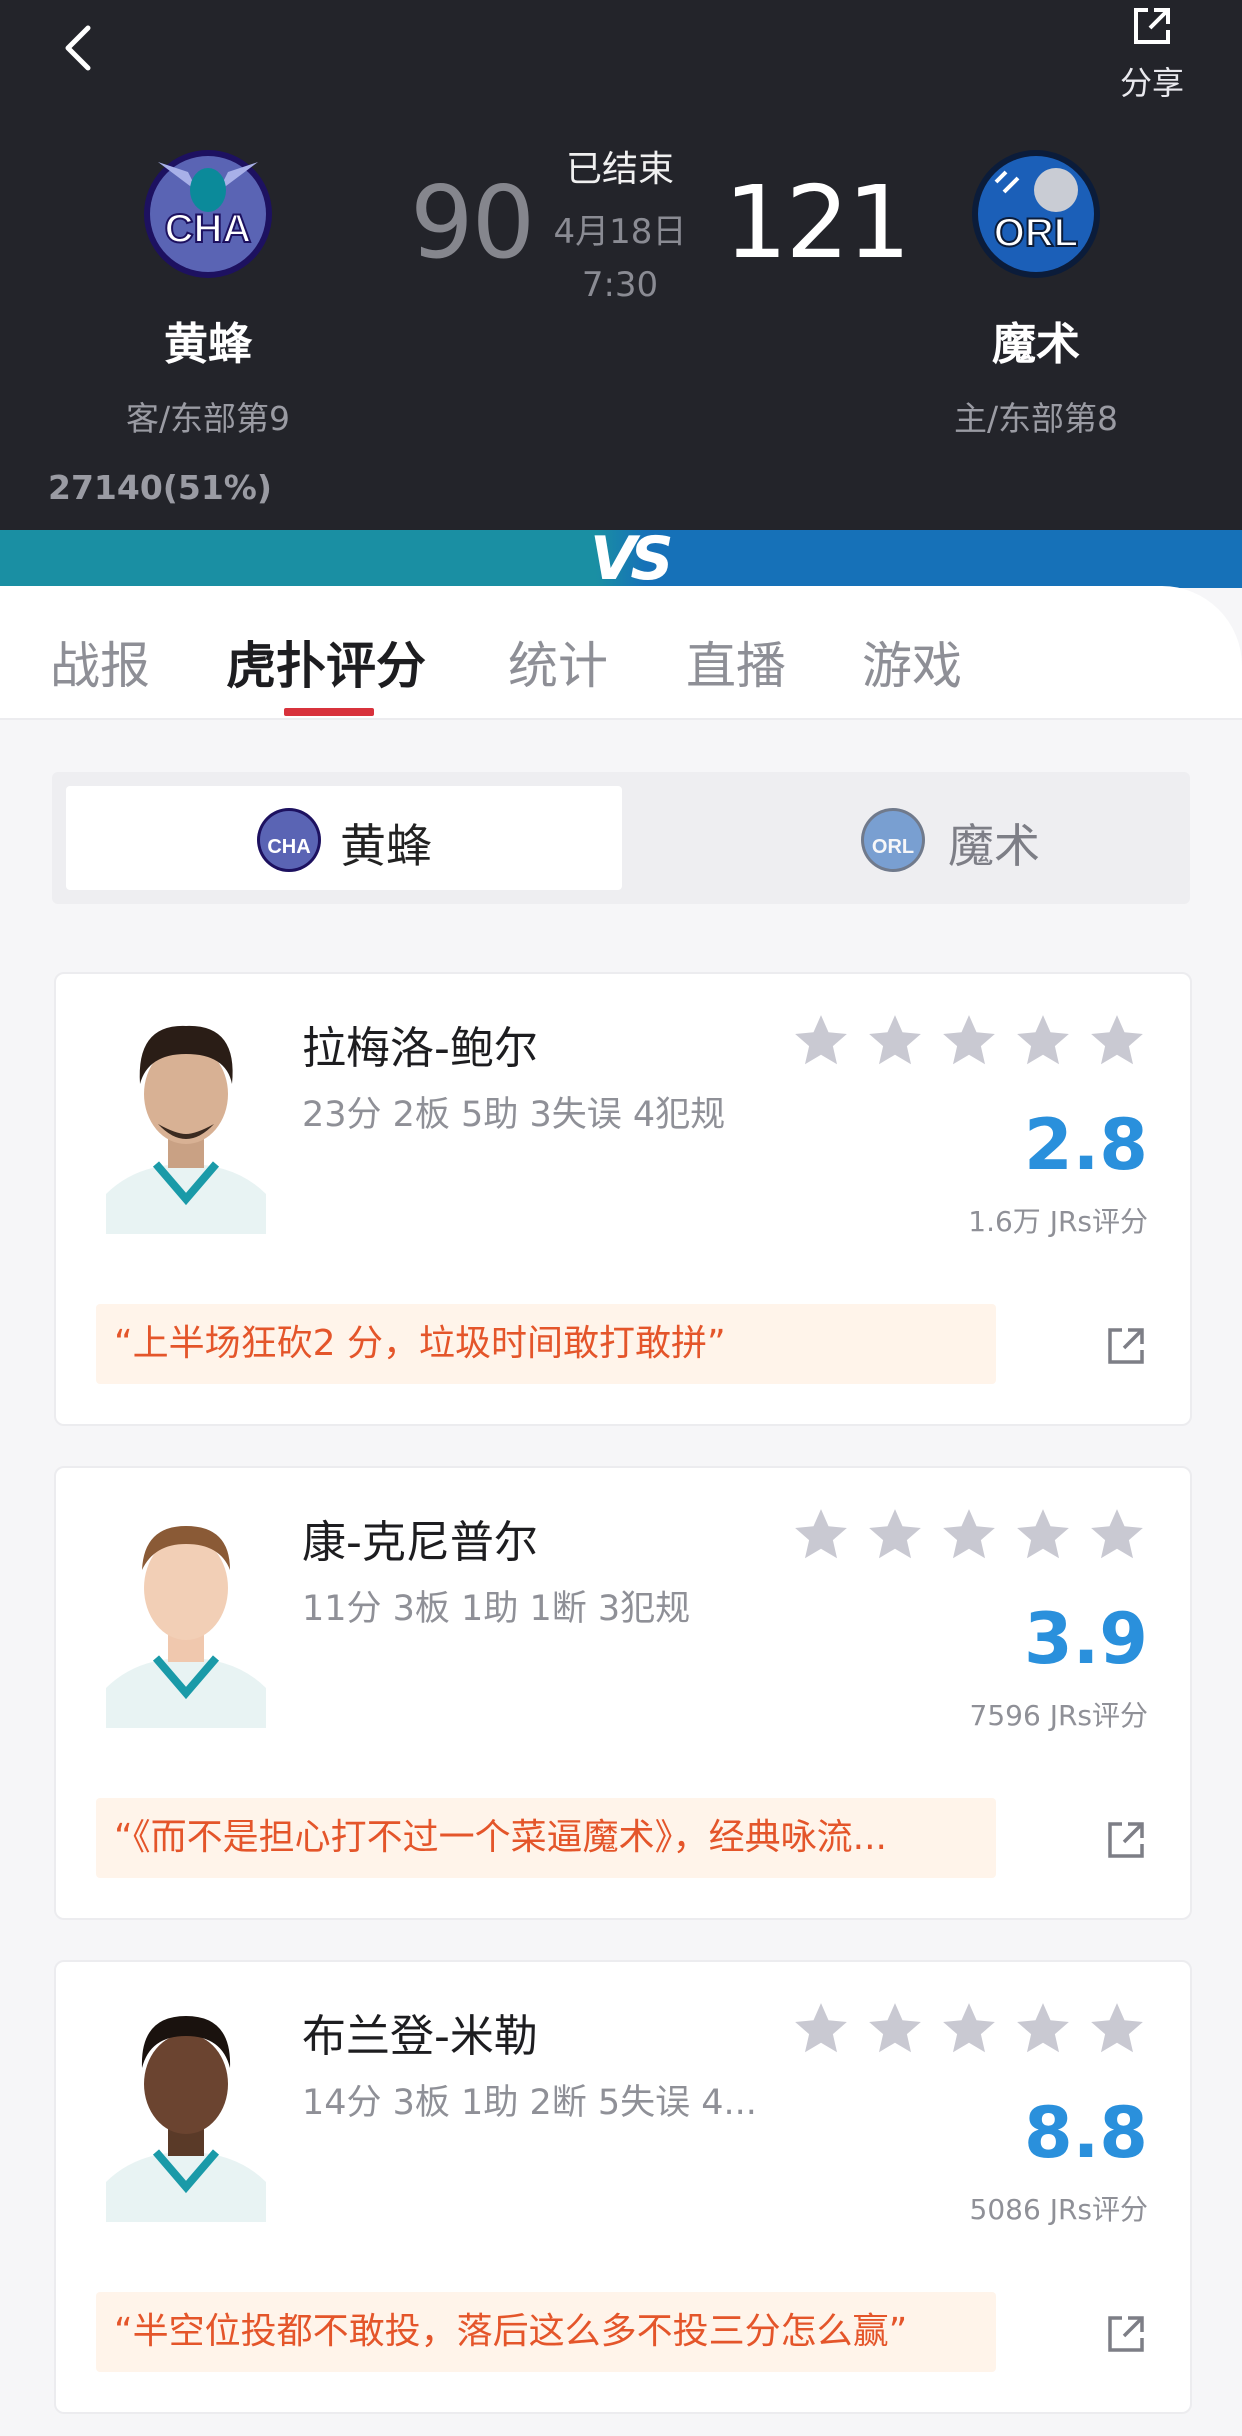 This screenshot has height=2436, width=1242. Describe the element at coordinates (326, 662) in the screenshot. I see `tab-hupu-rating: 虎扑评分` at that location.